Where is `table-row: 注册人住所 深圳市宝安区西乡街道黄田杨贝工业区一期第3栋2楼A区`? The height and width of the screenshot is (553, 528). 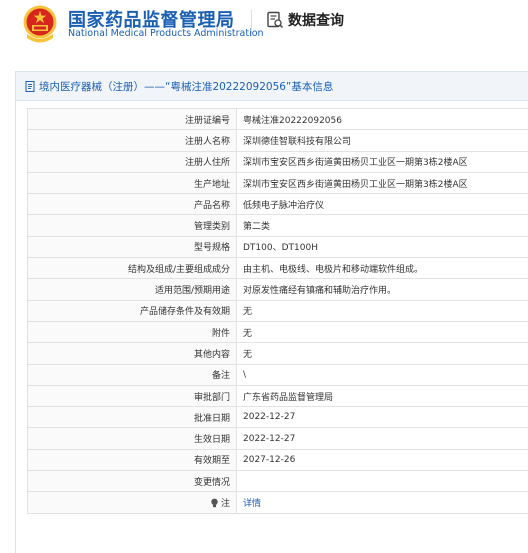
table-row: 注册人住所 深圳市宝安区西乡街道黄田杨贝工业区一期第3栋2楼A区 is located at coordinates (278, 161).